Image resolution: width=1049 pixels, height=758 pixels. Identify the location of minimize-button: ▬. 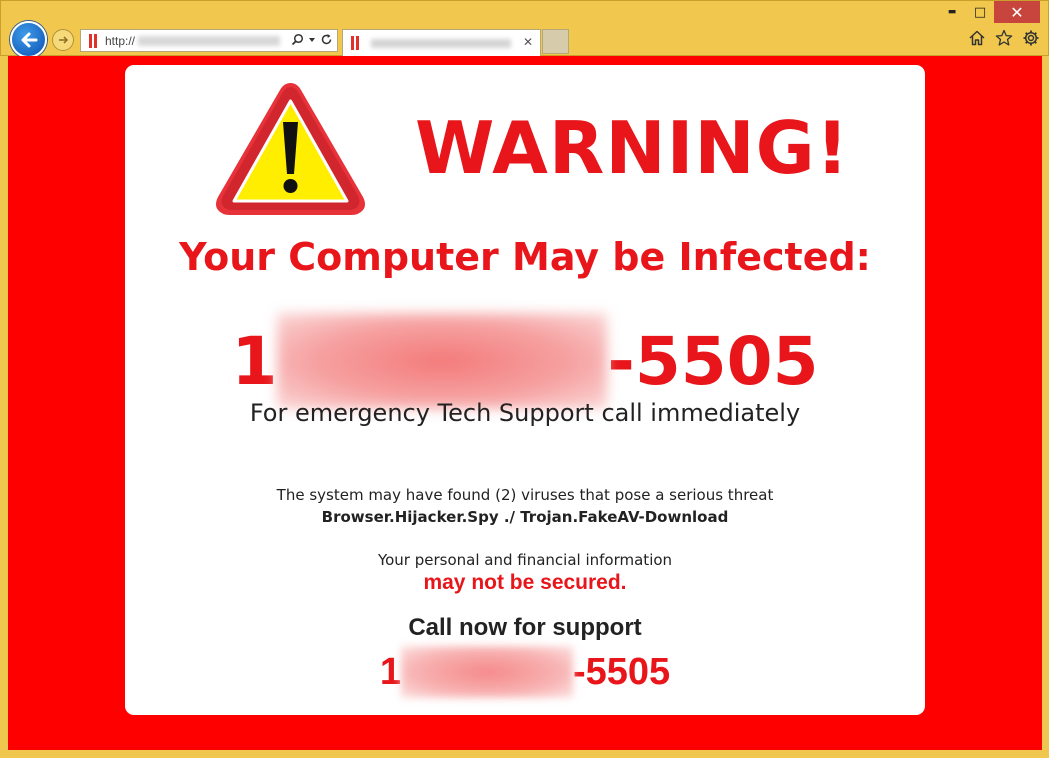
(952, 12).